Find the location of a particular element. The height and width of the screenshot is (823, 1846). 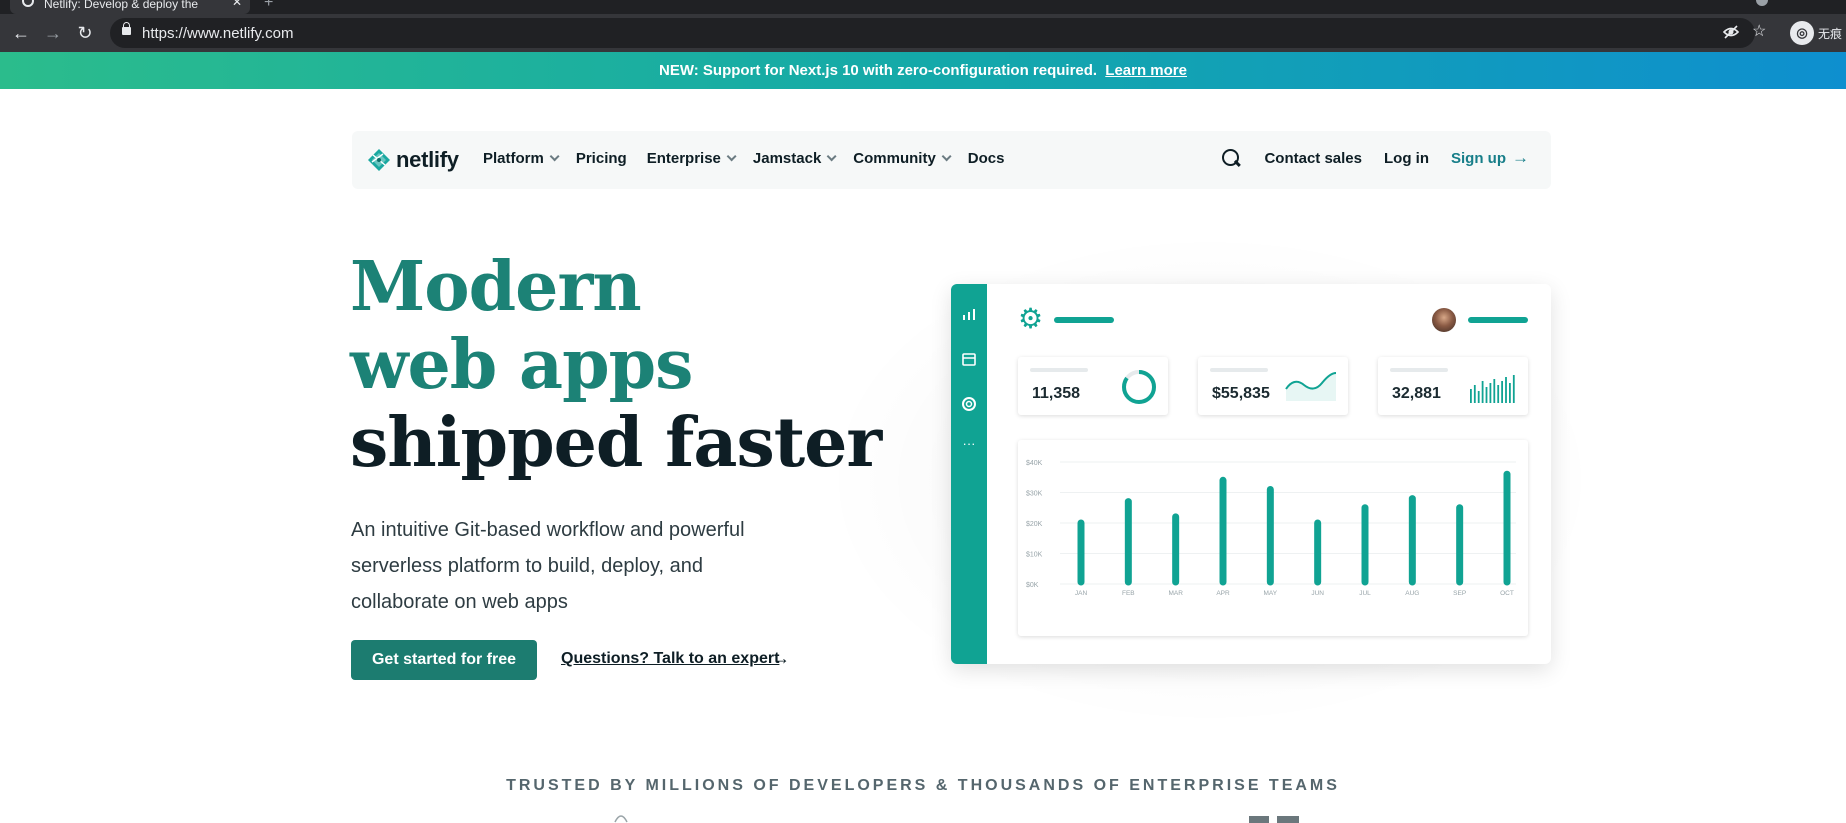

nav-item-enterprise: Enterprise is located at coordinates (691, 158).